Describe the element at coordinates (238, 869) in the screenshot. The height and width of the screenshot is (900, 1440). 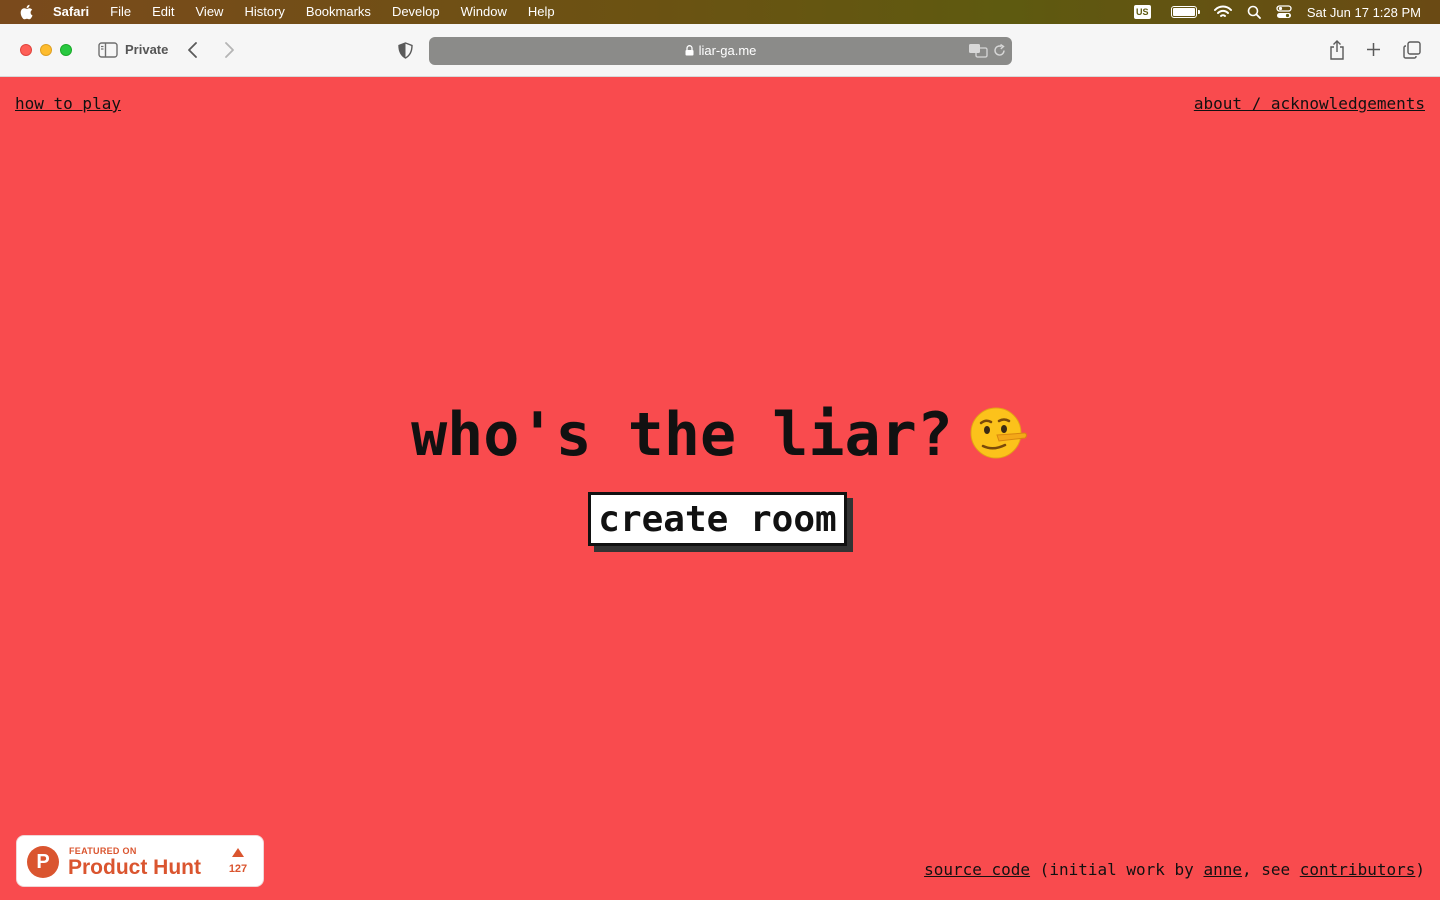
I see `product-hunt-vote-count: 127` at that location.